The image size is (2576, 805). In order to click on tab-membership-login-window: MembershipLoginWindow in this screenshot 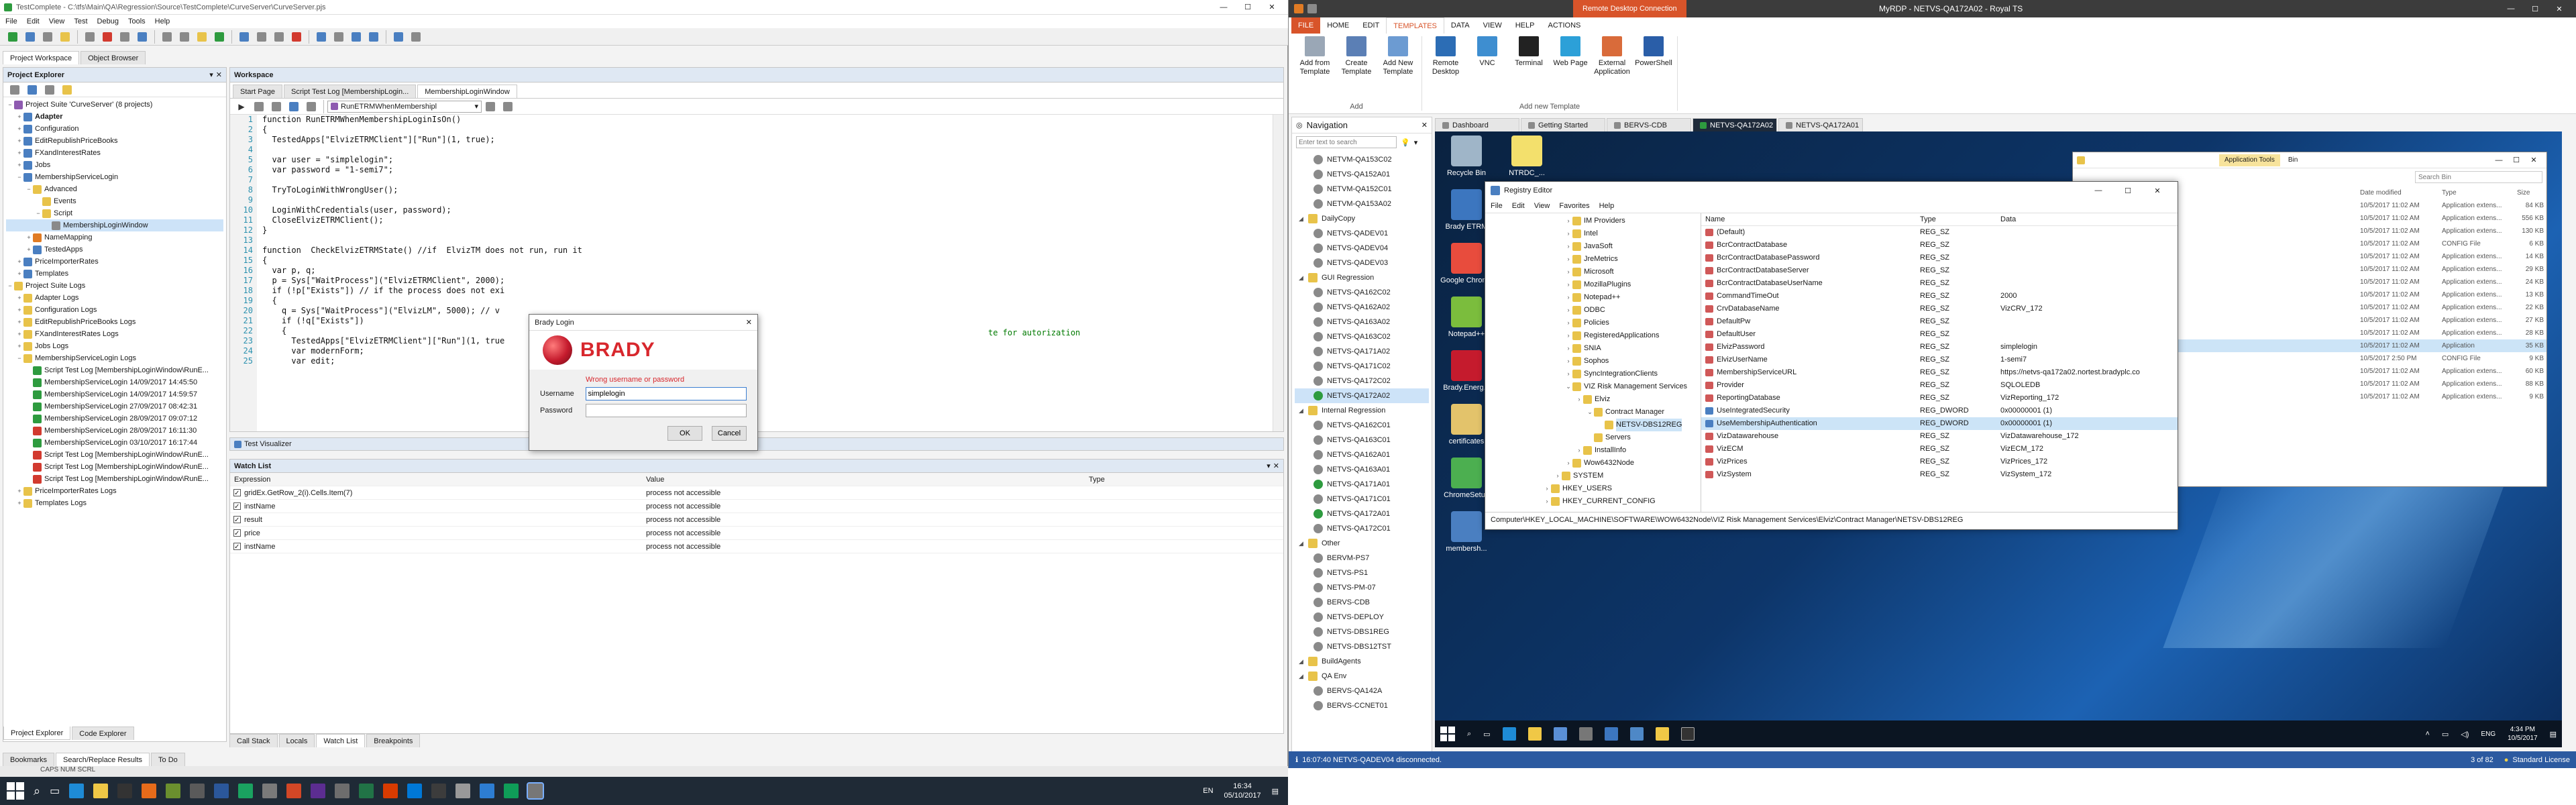, I will do `click(467, 91)`.